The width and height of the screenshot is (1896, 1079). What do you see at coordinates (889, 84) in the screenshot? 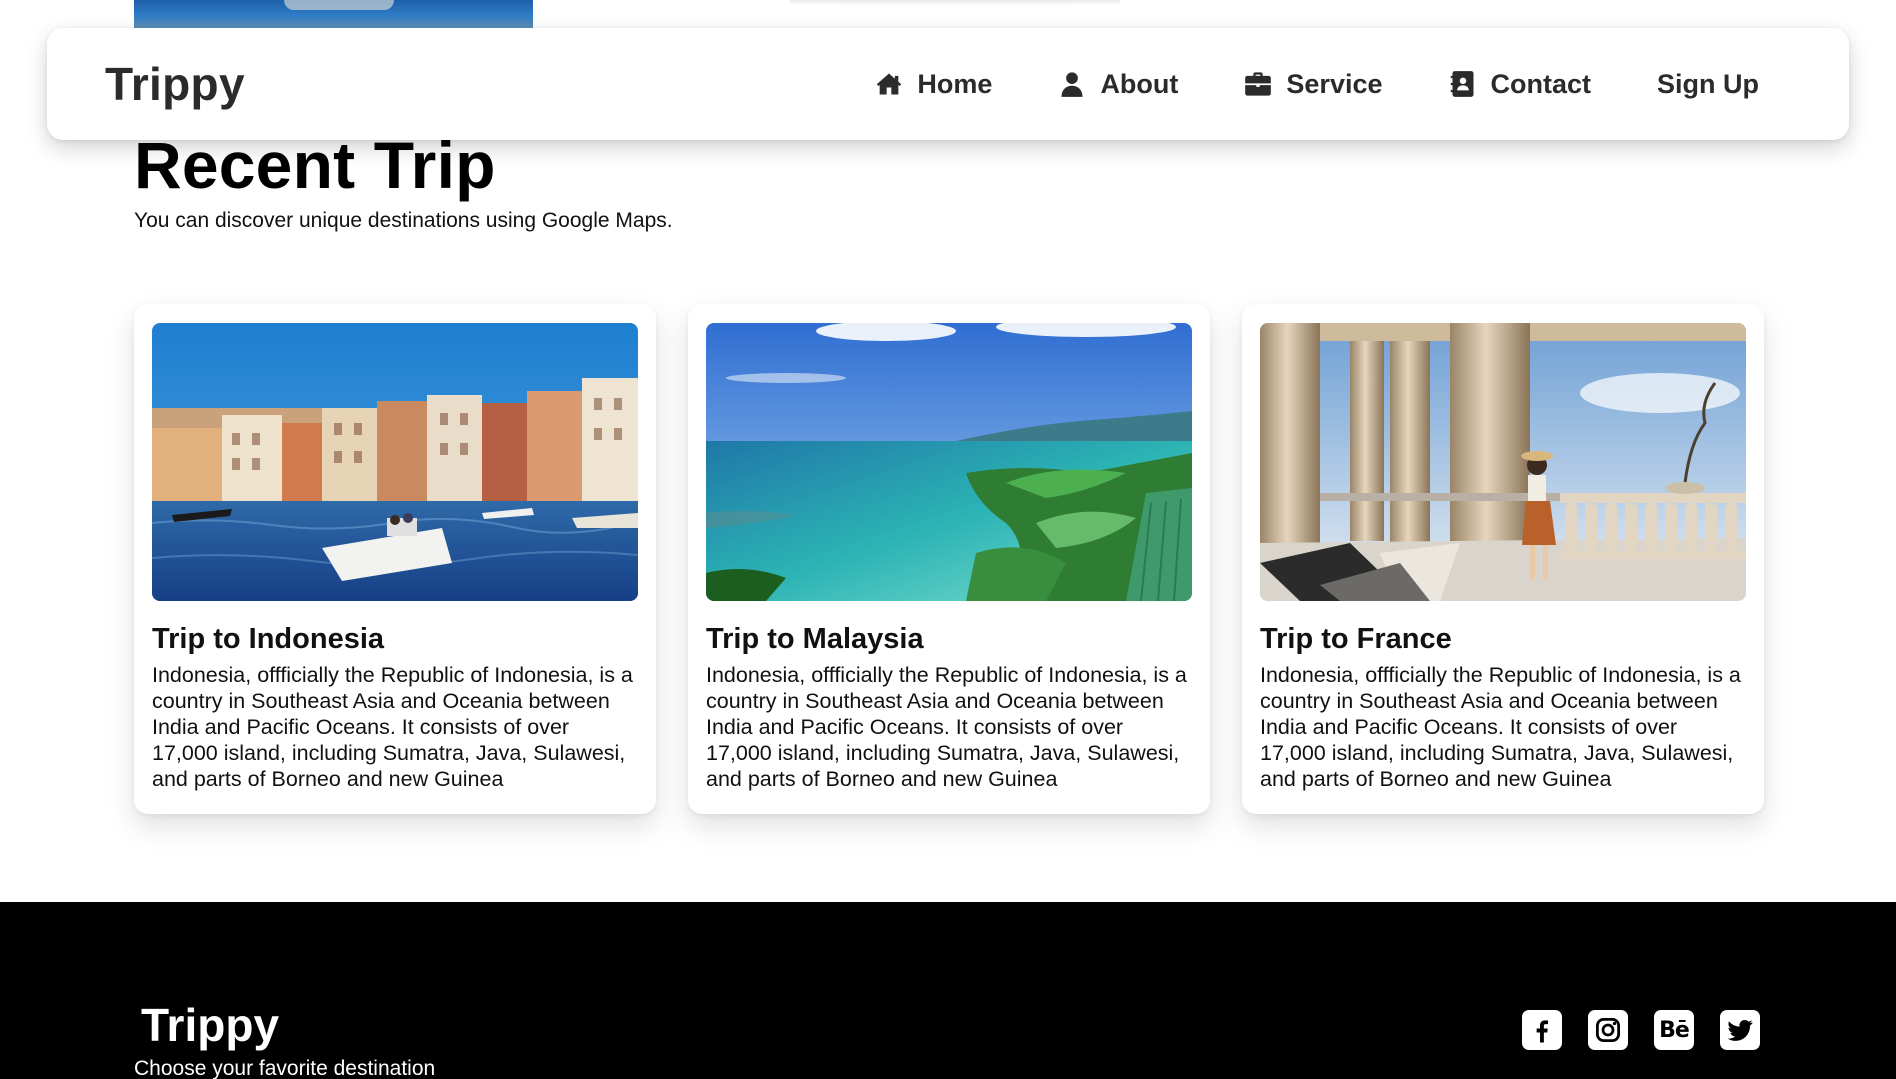
I see `home-icon` at bounding box center [889, 84].